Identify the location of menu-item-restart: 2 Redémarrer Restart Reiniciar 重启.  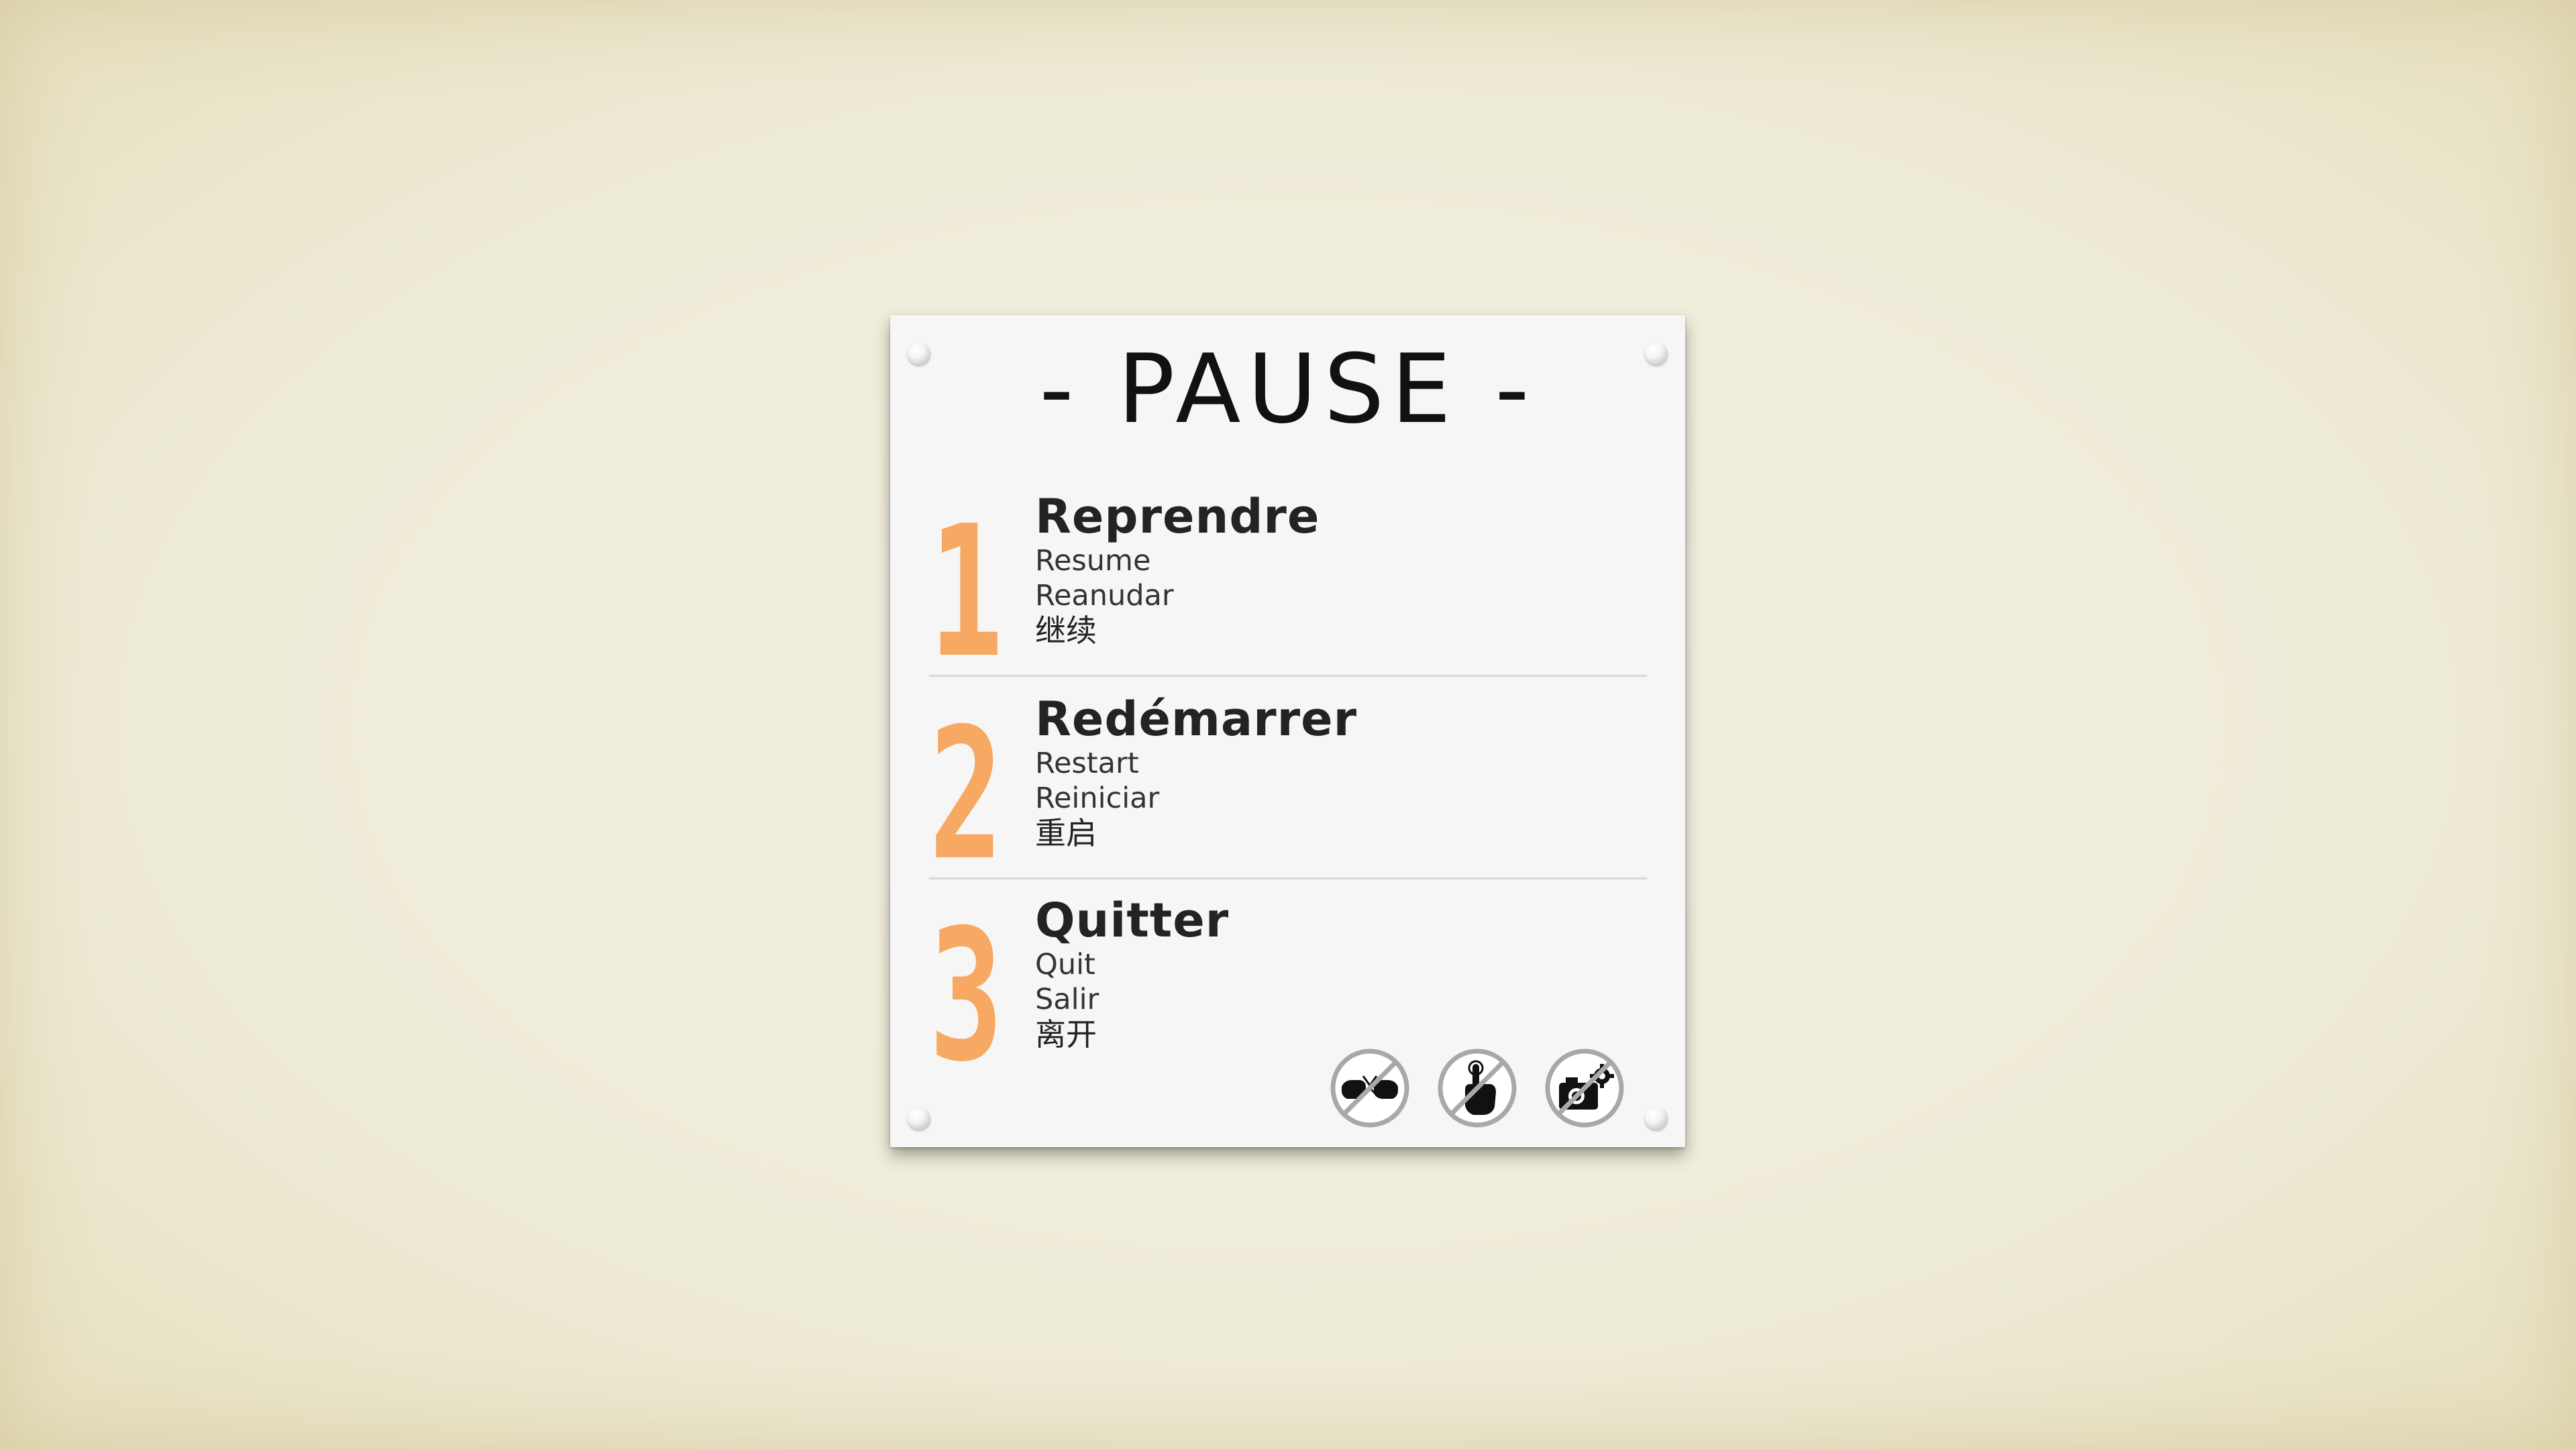
(1288, 794).